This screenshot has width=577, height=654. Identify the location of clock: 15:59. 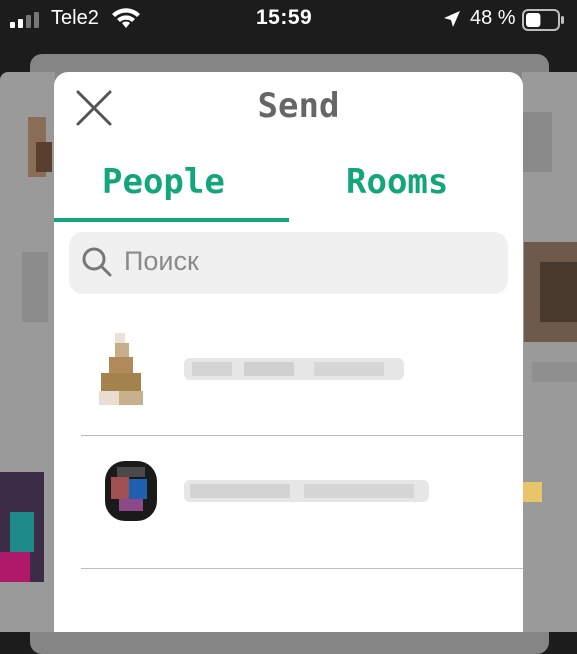
(284, 17).